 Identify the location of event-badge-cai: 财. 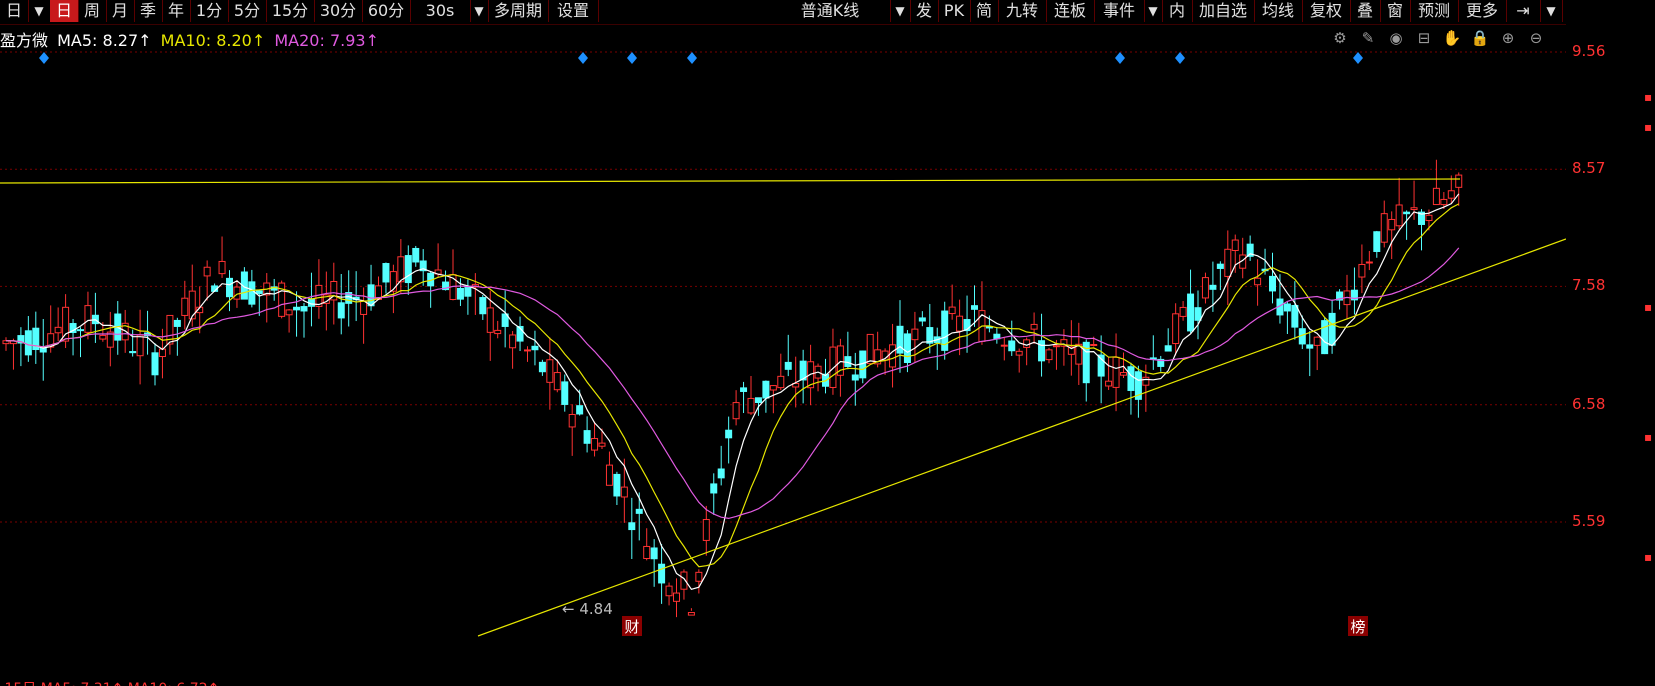
(631, 627).